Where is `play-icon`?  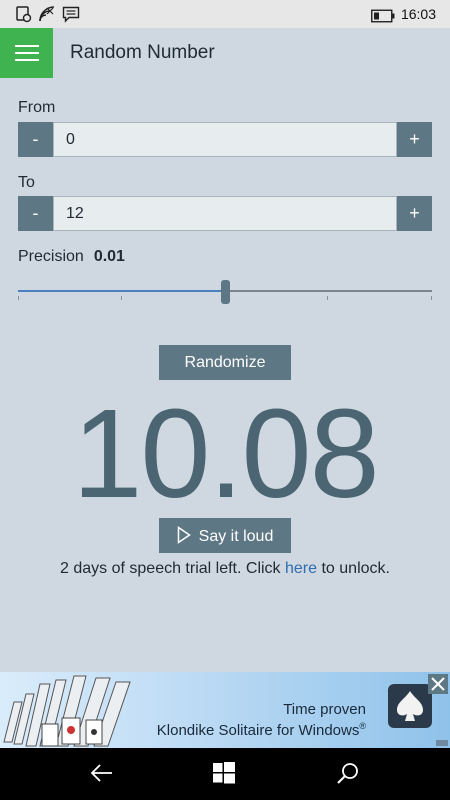
play-icon is located at coordinates (184, 534).